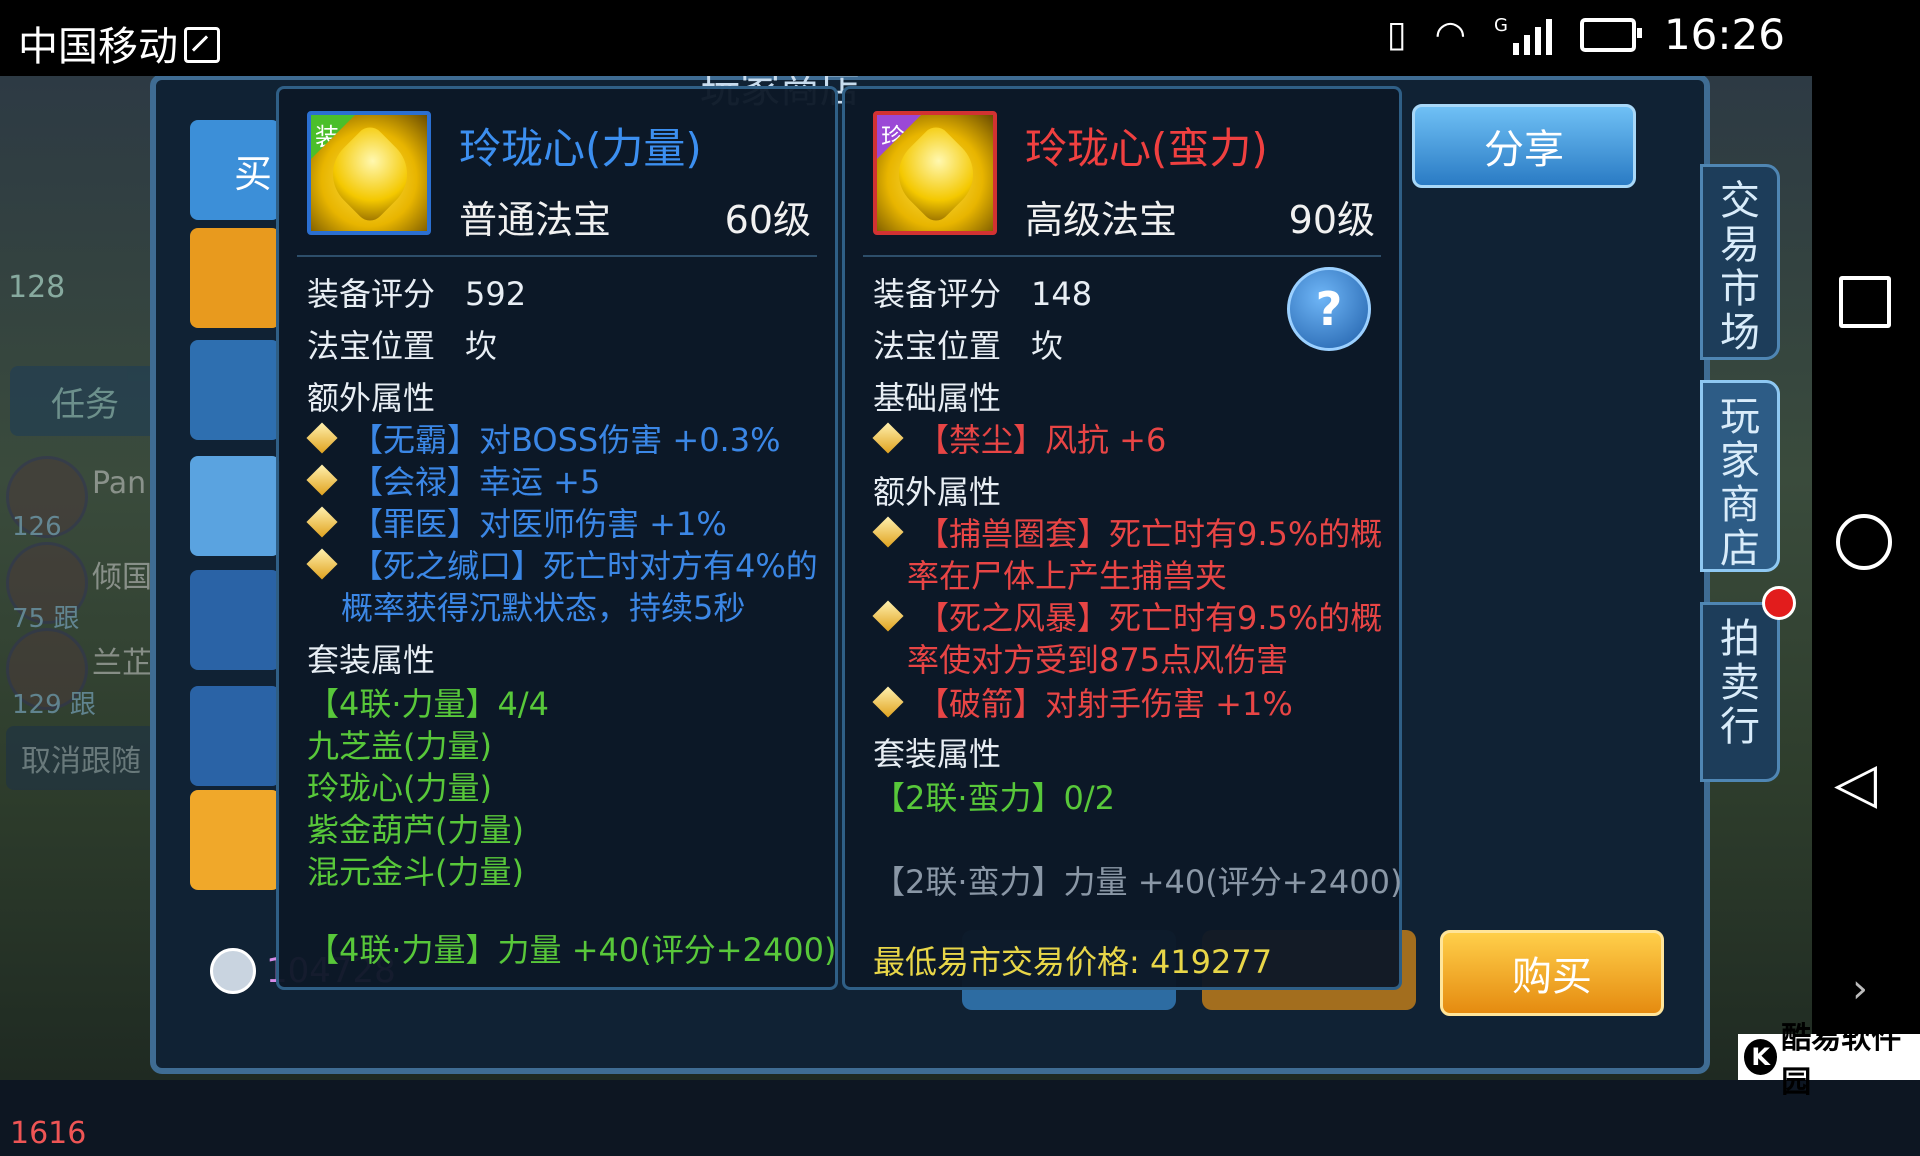 The height and width of the screenshot is (1156, 1920). What do you see at coordinates (1841, 1060) in the screenshot?
I see `watermark-text: 酷易软件园` at bounding box center [1841, 1060].